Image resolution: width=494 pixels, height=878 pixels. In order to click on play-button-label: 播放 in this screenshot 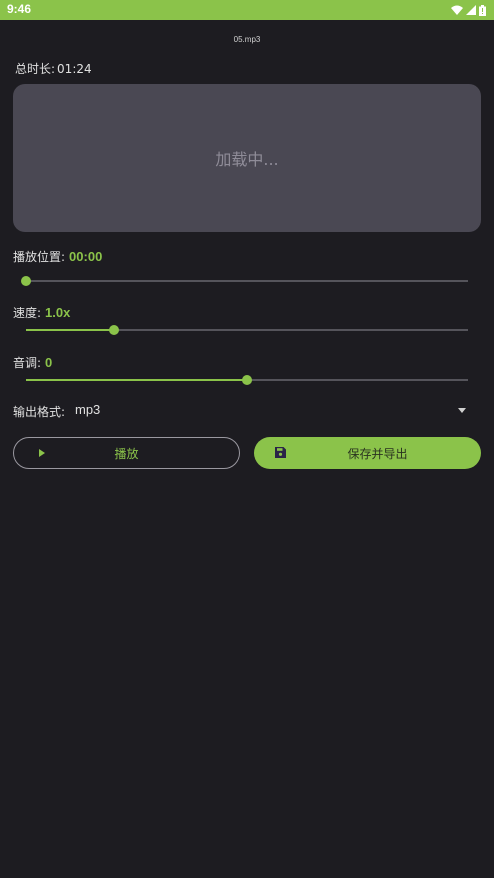, I will do `click(126, 453)`.